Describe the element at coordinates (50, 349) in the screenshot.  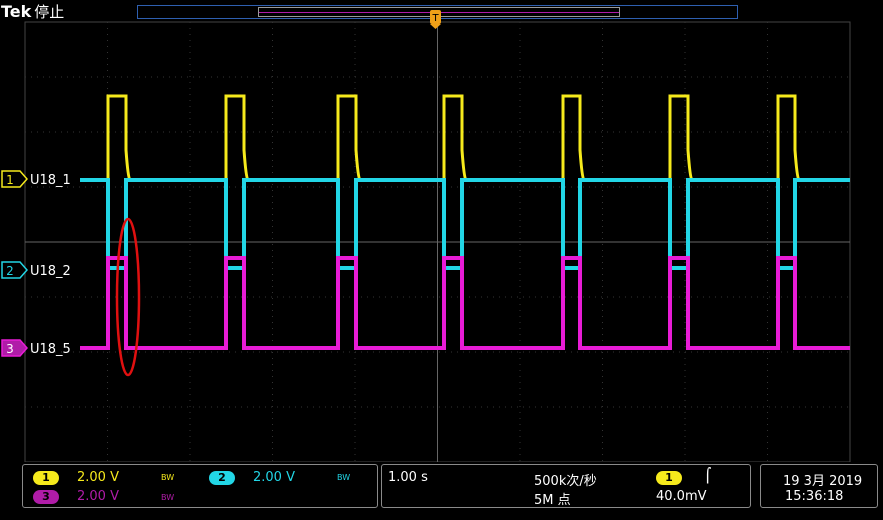
I see `ch3-label: U18_5` at that location.